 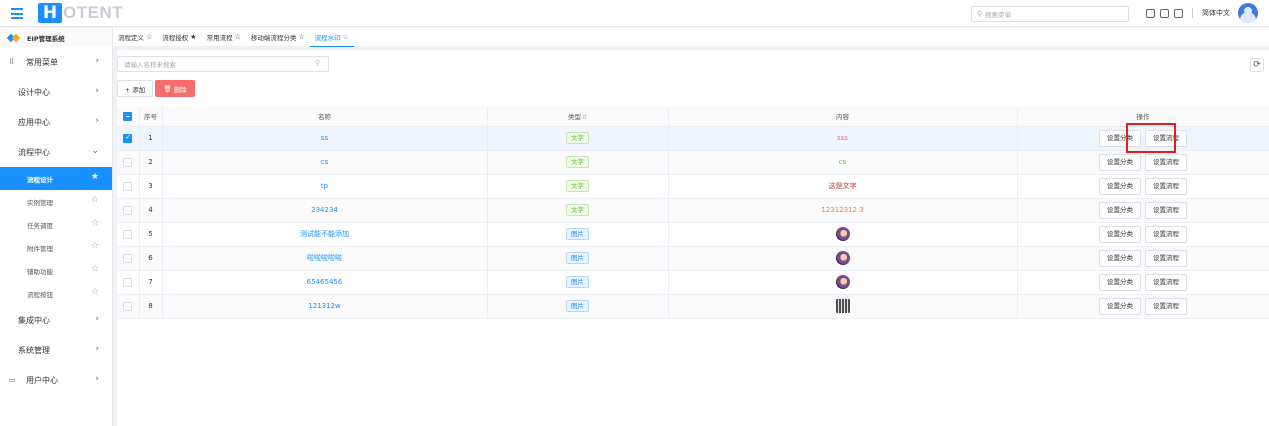 I want to click on watermark-qr-thumbnail, so click(x=842, y=306).